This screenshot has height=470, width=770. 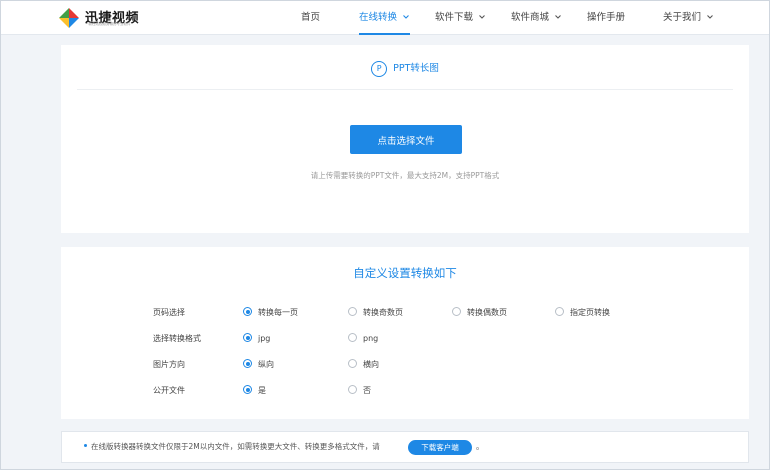 What do you see at coordinates (682, 17) in the screenshot?
I see `nav-label: 关于我们` at bounding box center [682, 17].